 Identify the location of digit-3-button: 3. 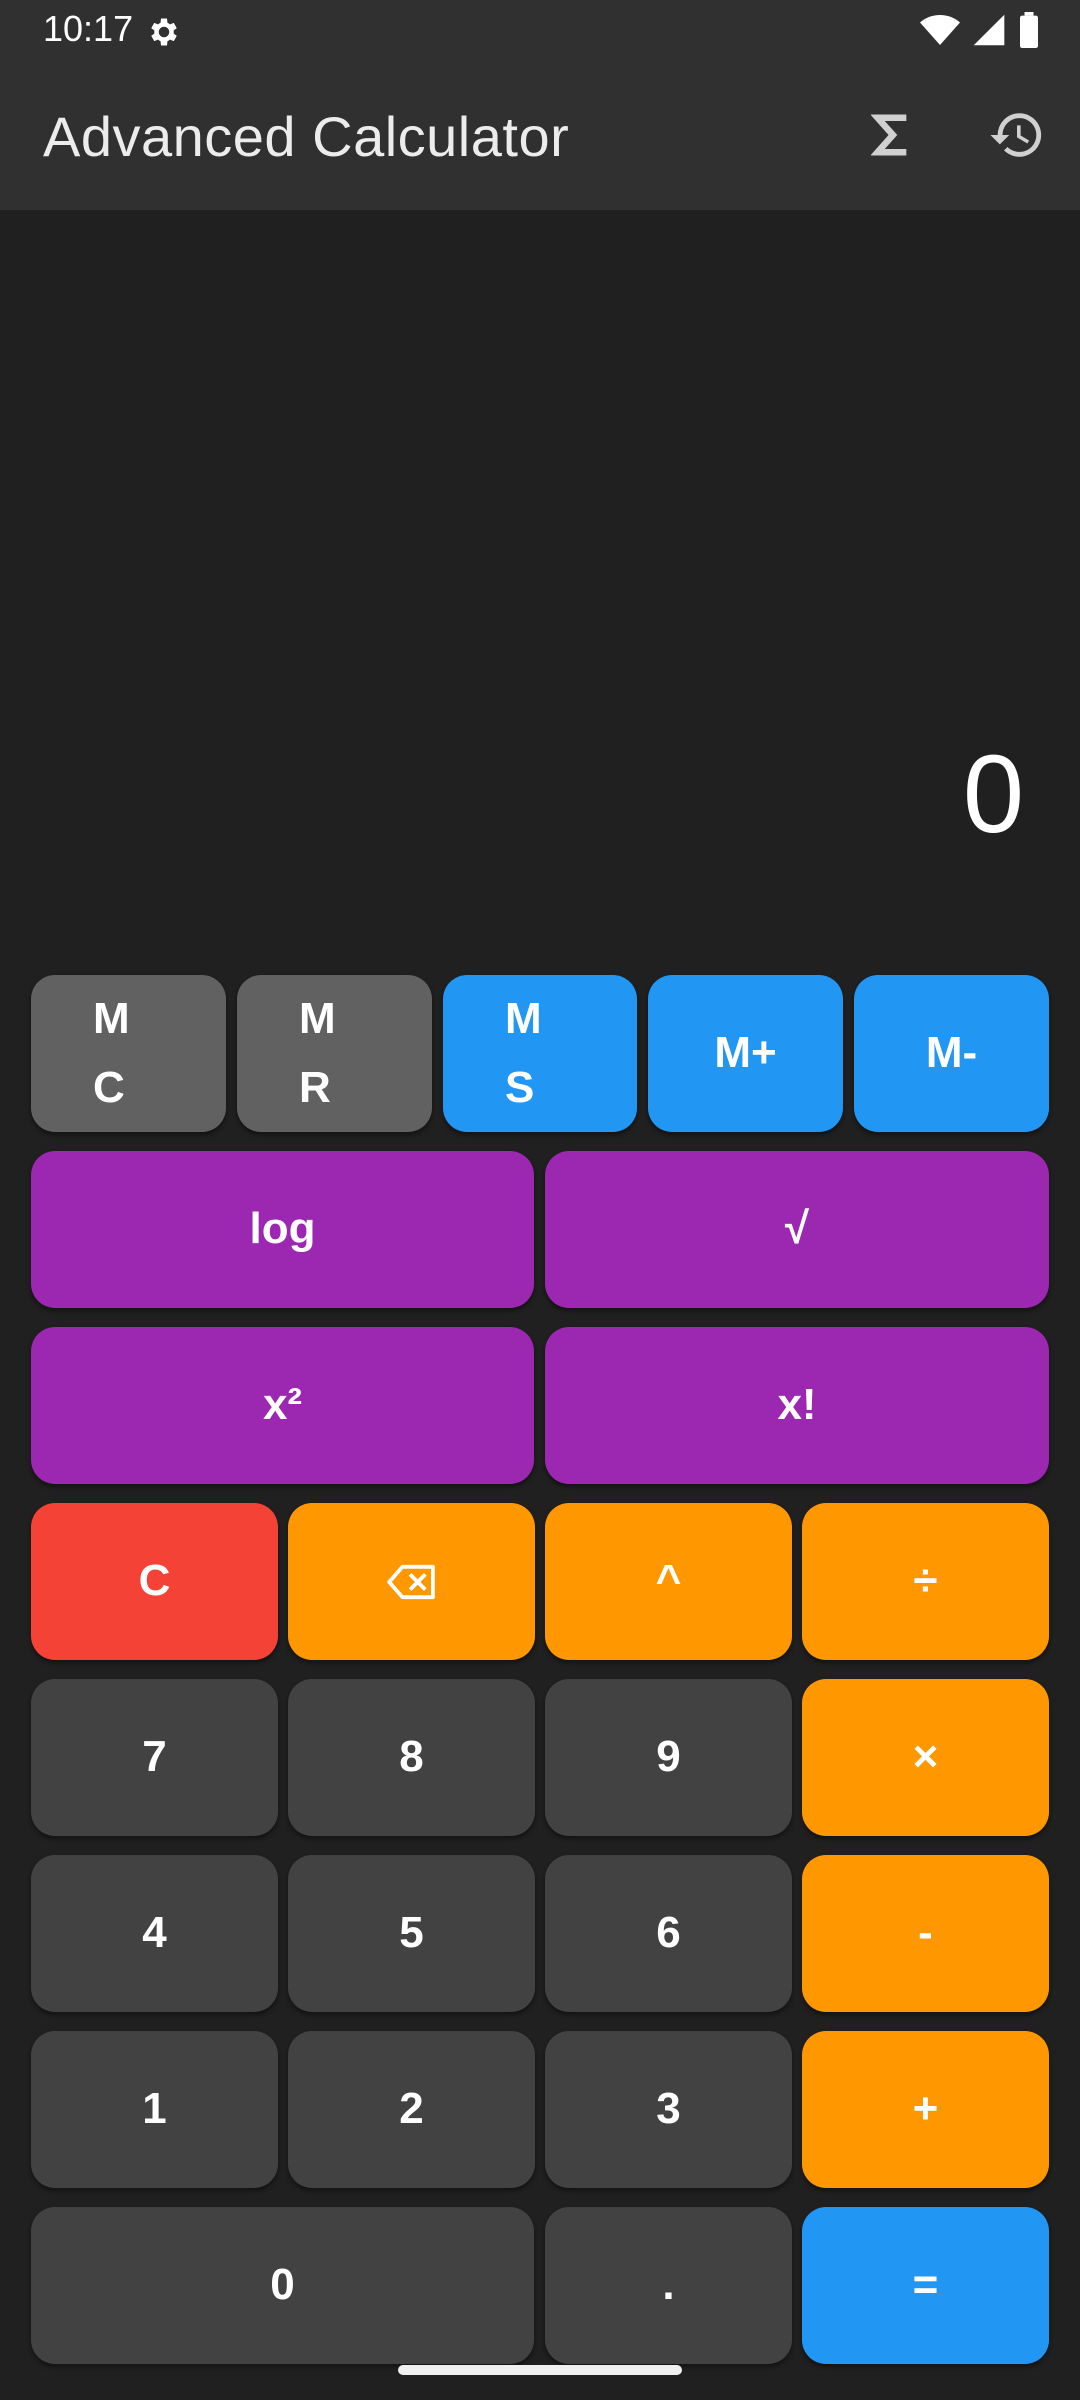
(668, 2109).